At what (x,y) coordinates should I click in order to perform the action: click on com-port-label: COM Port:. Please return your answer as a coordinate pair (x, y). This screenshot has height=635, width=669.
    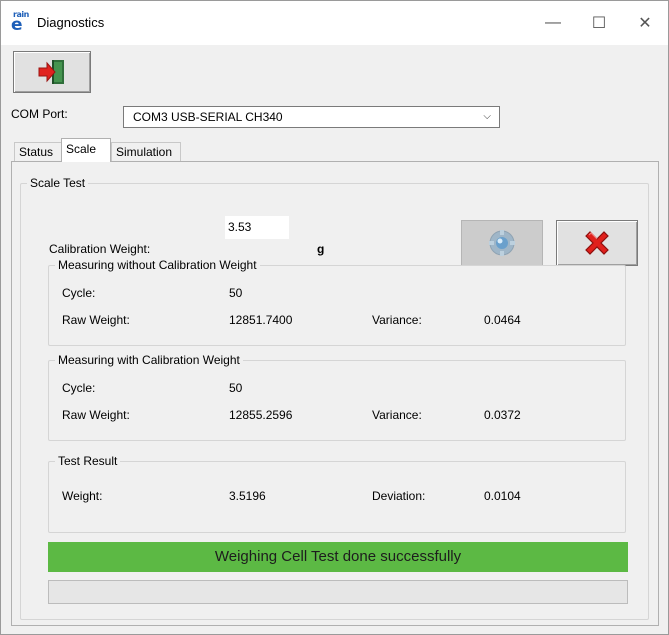
    Looking at the image, I should click on (39, 114).